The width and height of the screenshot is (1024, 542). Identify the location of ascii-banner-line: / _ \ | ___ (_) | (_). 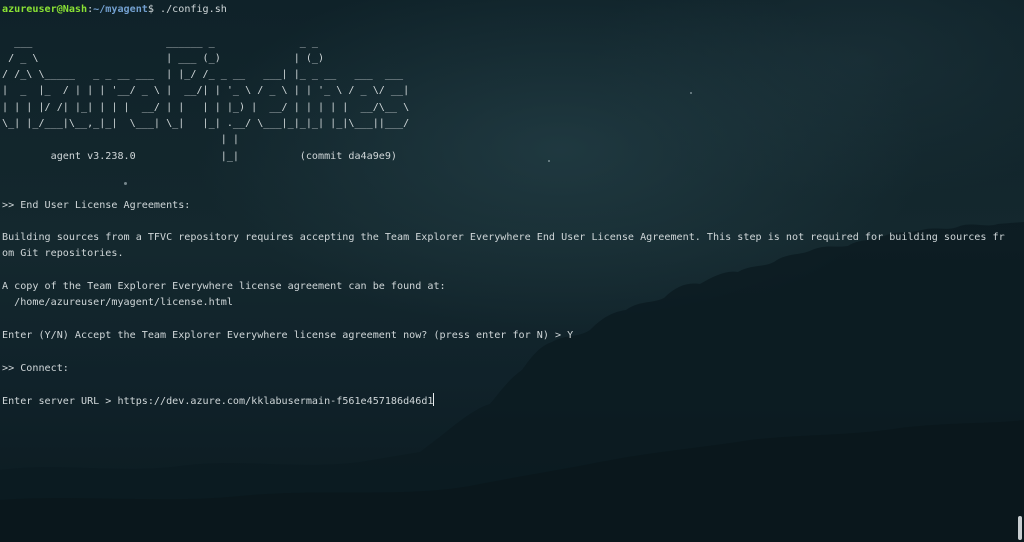
(163, 58).